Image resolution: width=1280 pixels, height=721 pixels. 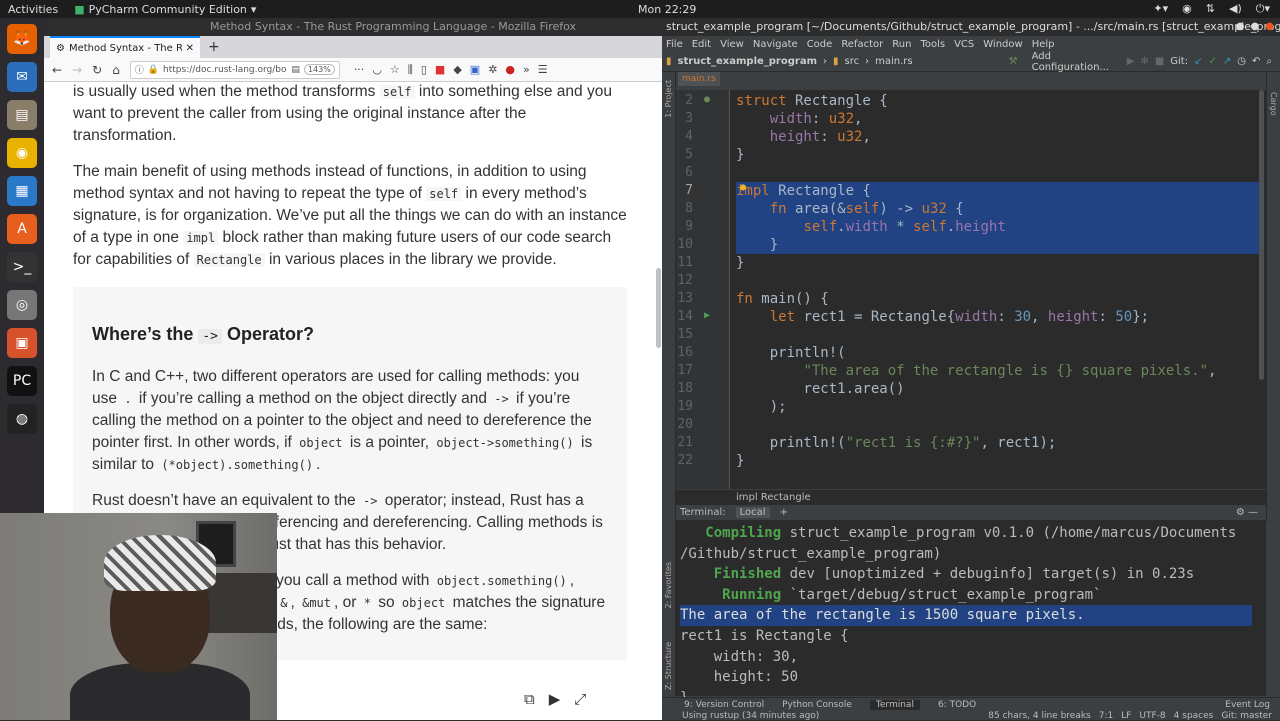 I want to click on close-icon: ●, so click(x=1269, y=27).